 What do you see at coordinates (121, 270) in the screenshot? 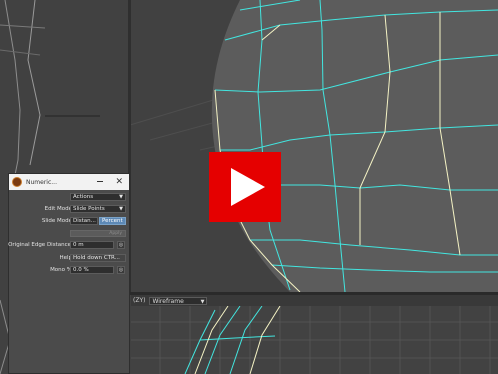
I see `mono-options-button: ◎` at bounding box center [121, 270].